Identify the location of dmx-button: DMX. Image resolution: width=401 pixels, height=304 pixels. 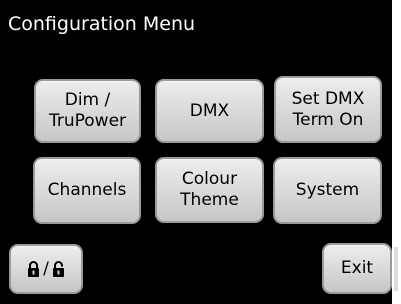
(209, 111).